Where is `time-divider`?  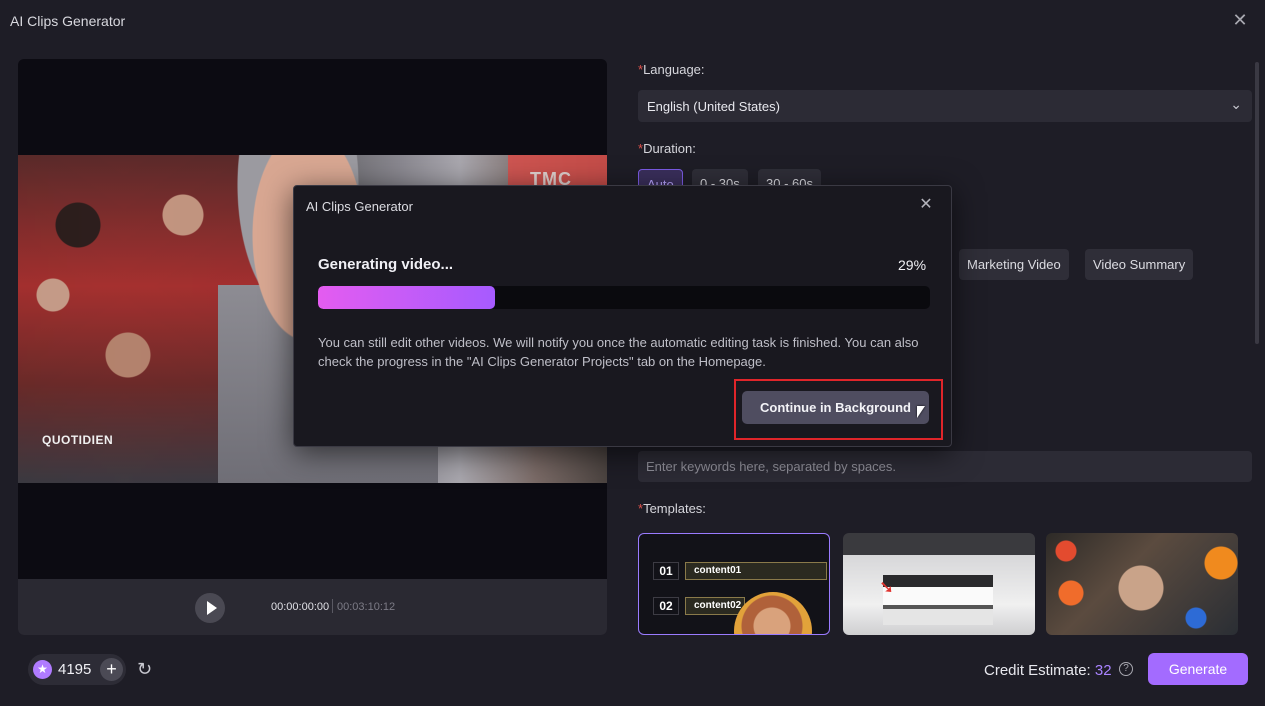 time-divider is located at coordinates (332, 606).